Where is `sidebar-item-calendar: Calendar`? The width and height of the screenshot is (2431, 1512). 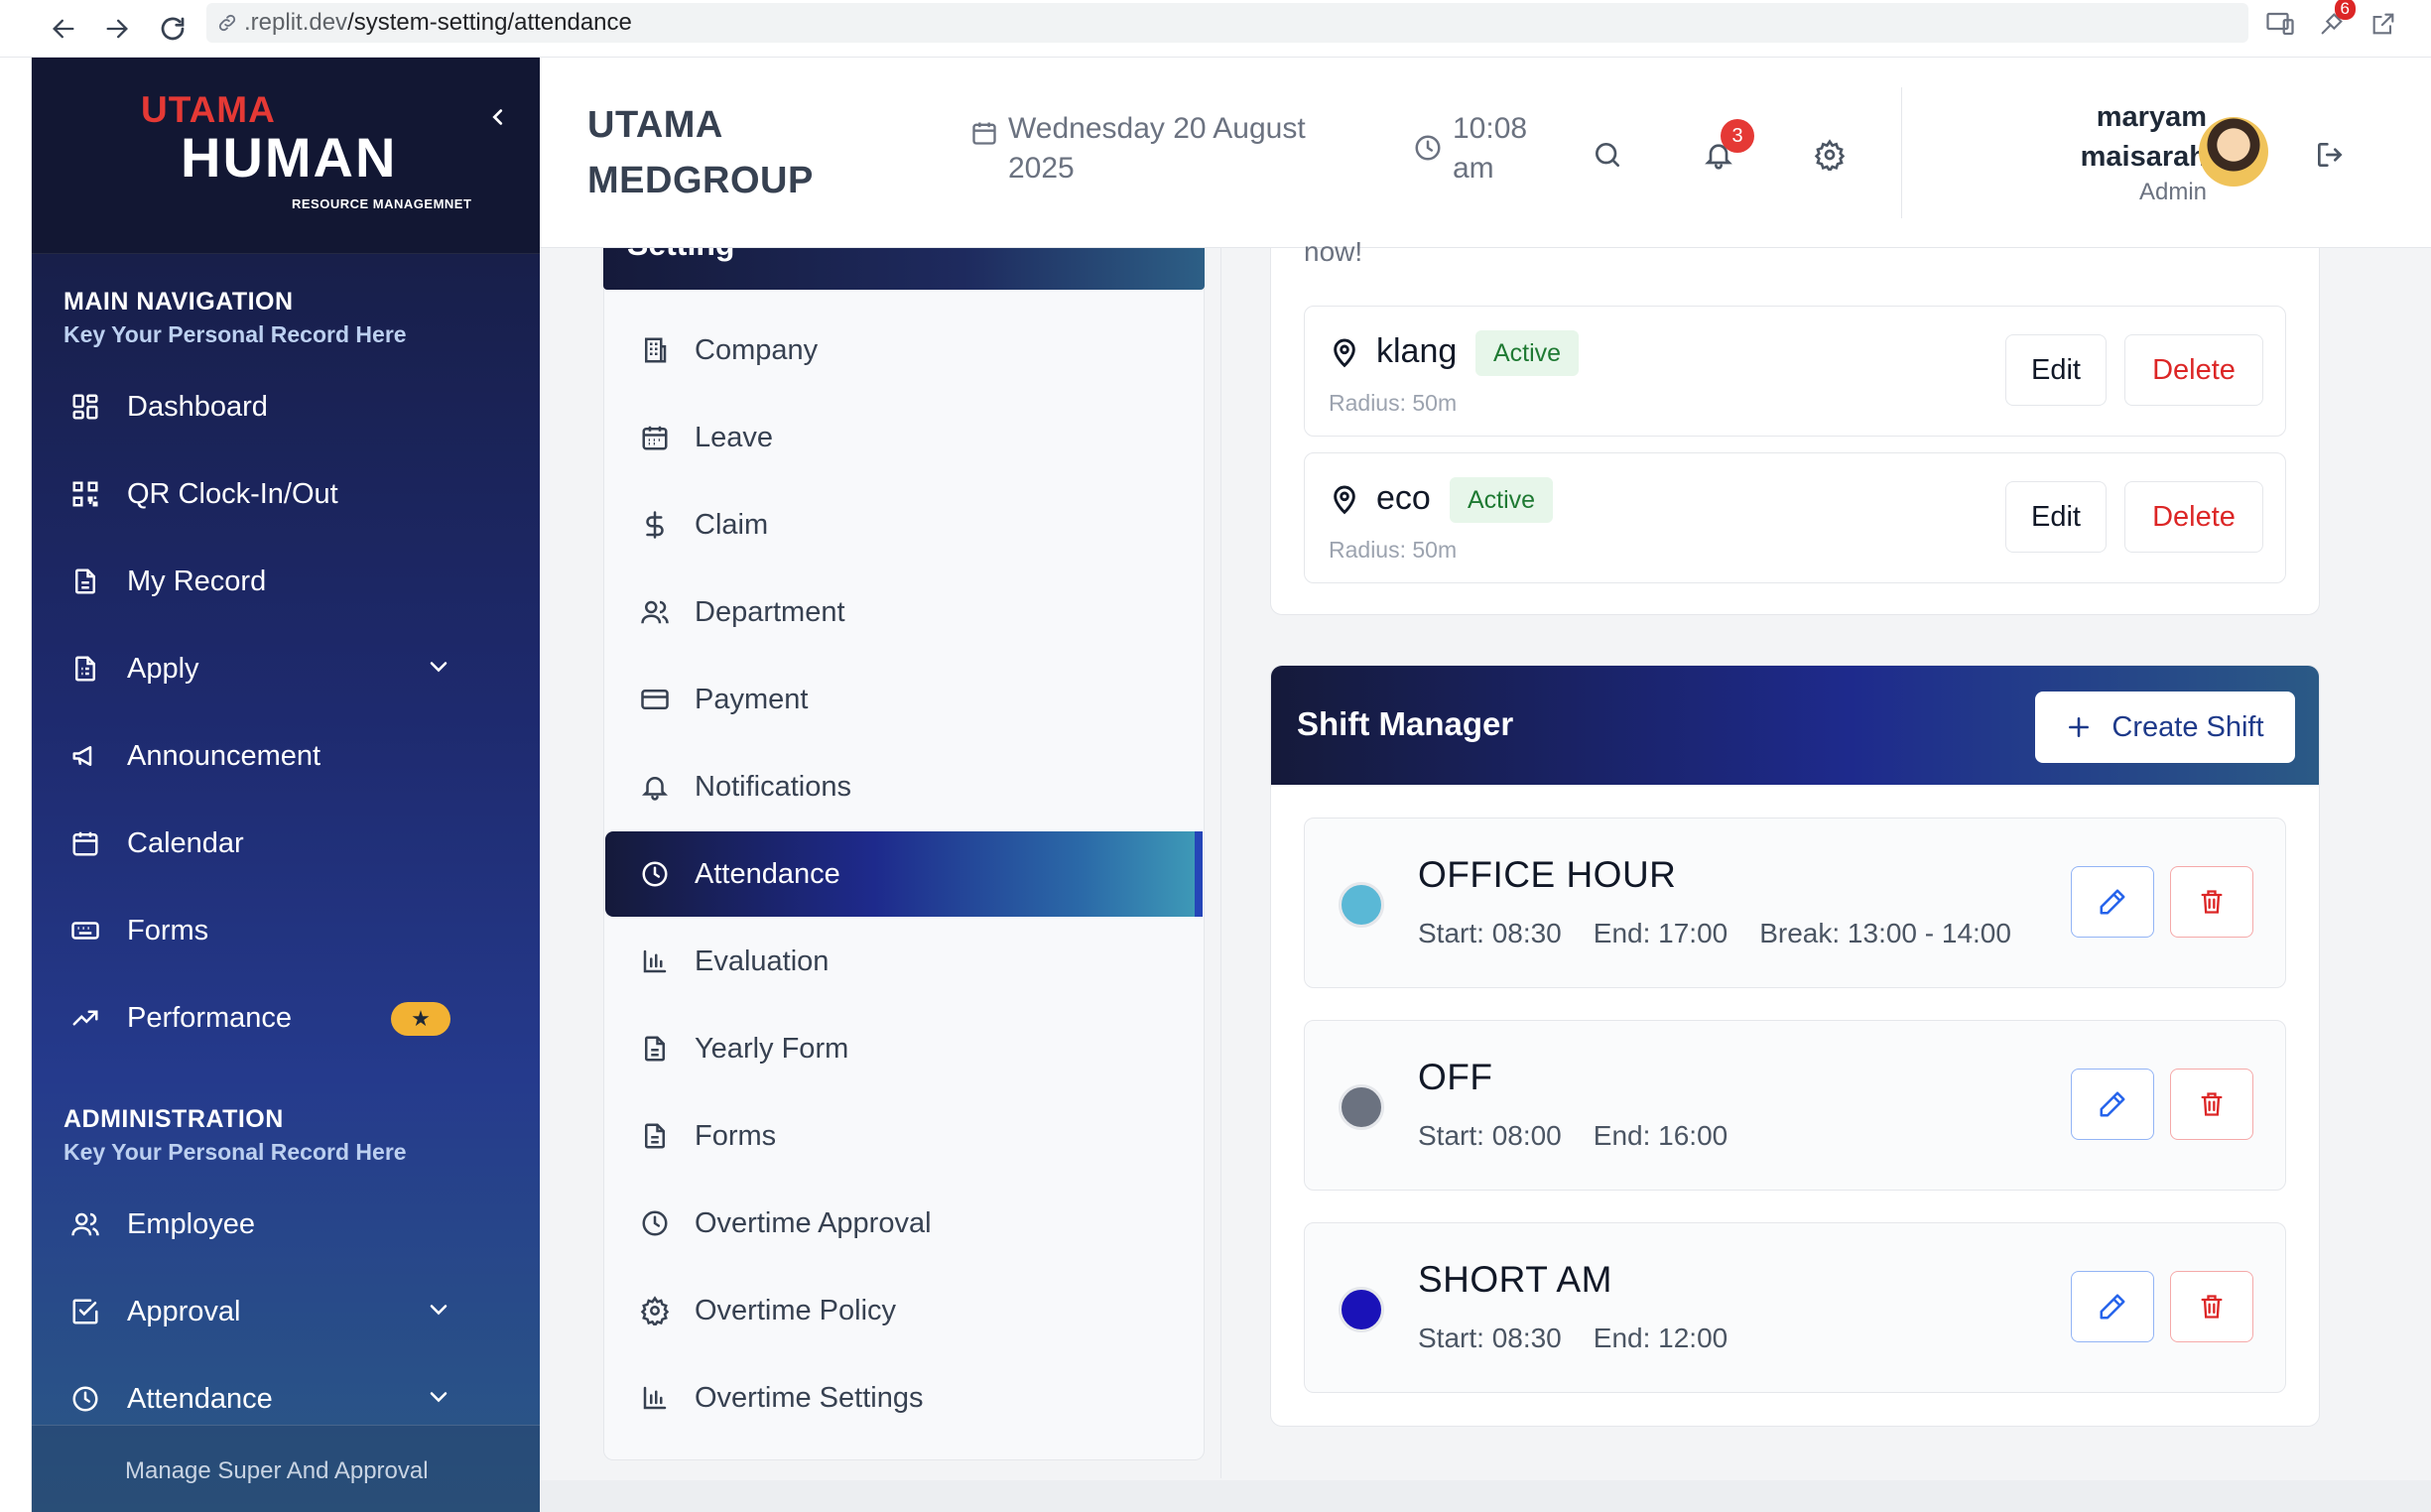 sidebar-item-calendar: Calendar is located at coordinates (254, 843).